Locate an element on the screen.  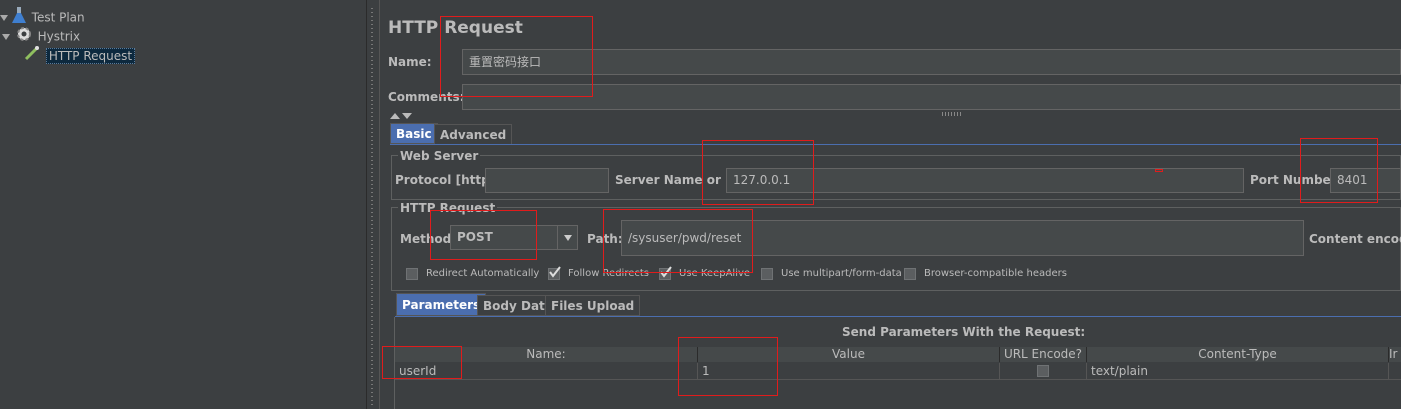
protocol-field is located at coordinates (547, 180).